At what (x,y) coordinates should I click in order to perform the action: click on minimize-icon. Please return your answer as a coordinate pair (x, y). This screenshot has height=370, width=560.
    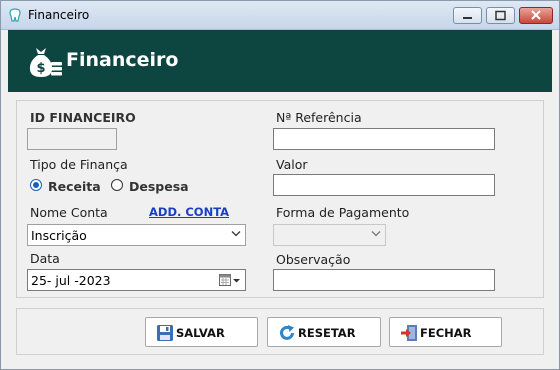
    Looking at the image, I should click on (467, 18).